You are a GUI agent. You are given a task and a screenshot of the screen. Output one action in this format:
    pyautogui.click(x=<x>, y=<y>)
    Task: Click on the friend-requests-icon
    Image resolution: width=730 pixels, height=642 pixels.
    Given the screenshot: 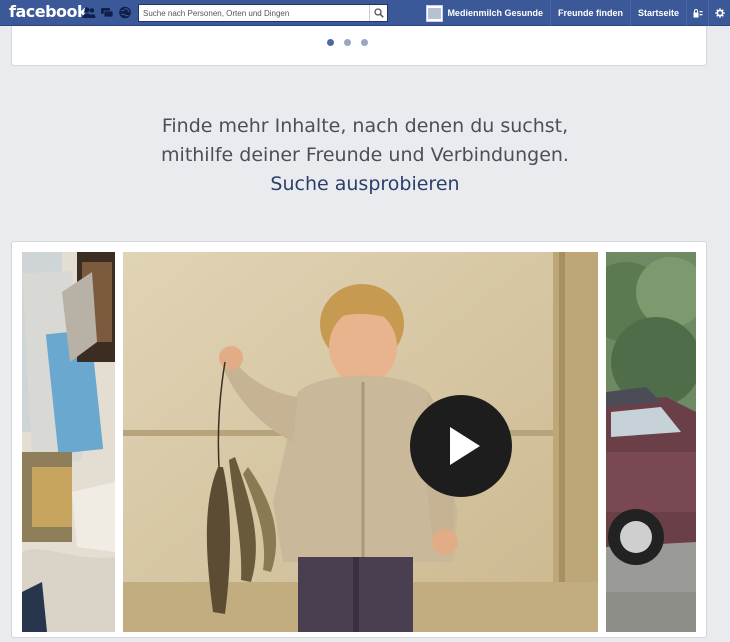 What is the action you would take?
    pyautogui.click(x=89, y=12)
    